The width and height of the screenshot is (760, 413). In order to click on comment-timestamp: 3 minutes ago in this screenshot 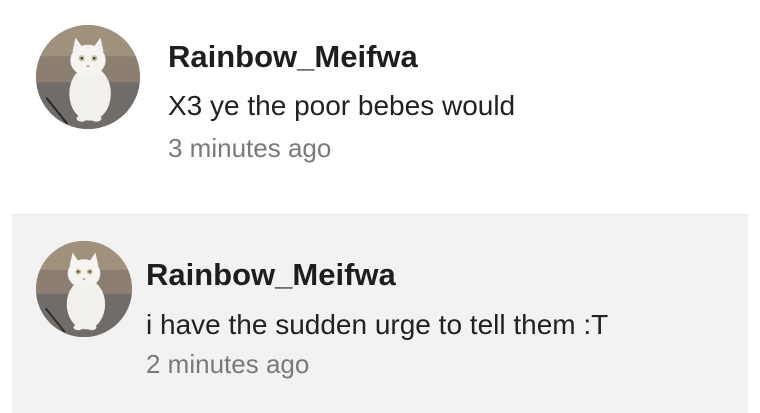, I will do `click(250, 148)`.